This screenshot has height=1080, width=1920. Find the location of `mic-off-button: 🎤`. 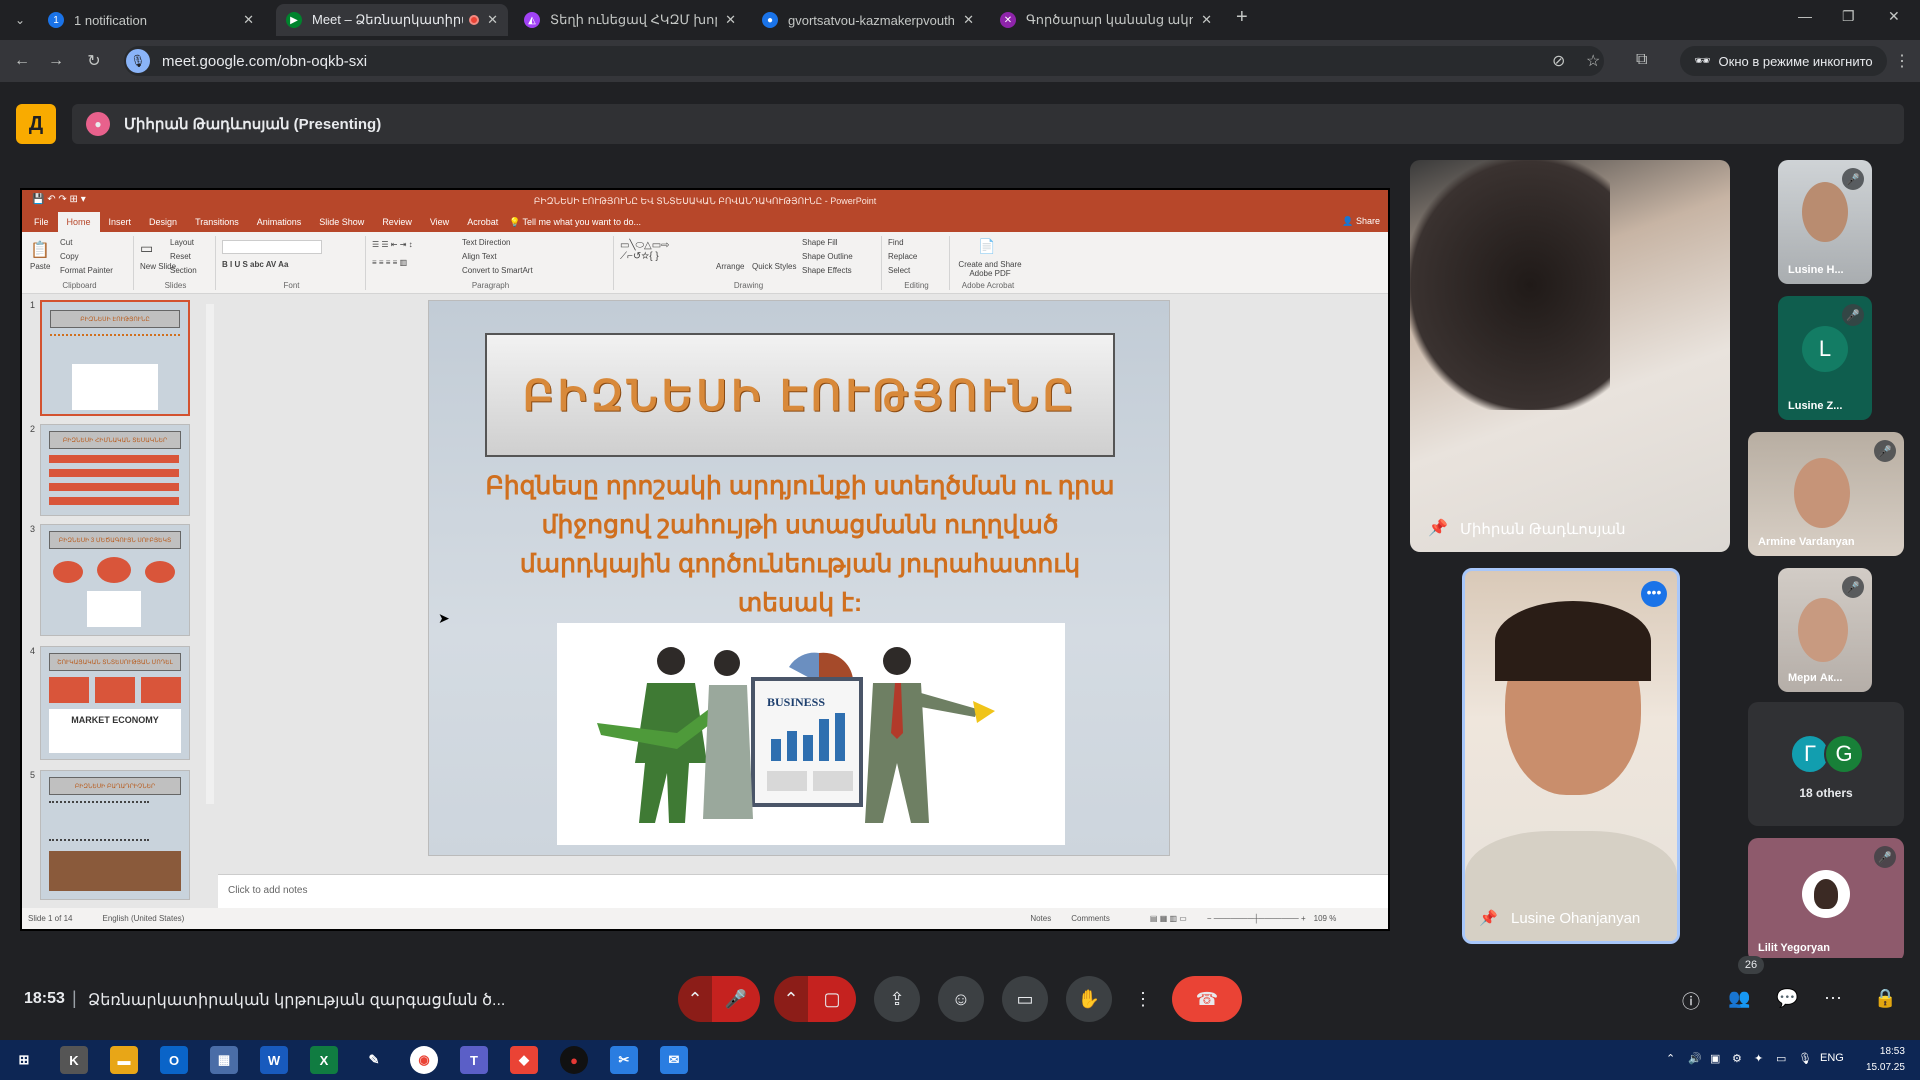

mic-off-button: 🎤 is located at coordinates (736, 999).